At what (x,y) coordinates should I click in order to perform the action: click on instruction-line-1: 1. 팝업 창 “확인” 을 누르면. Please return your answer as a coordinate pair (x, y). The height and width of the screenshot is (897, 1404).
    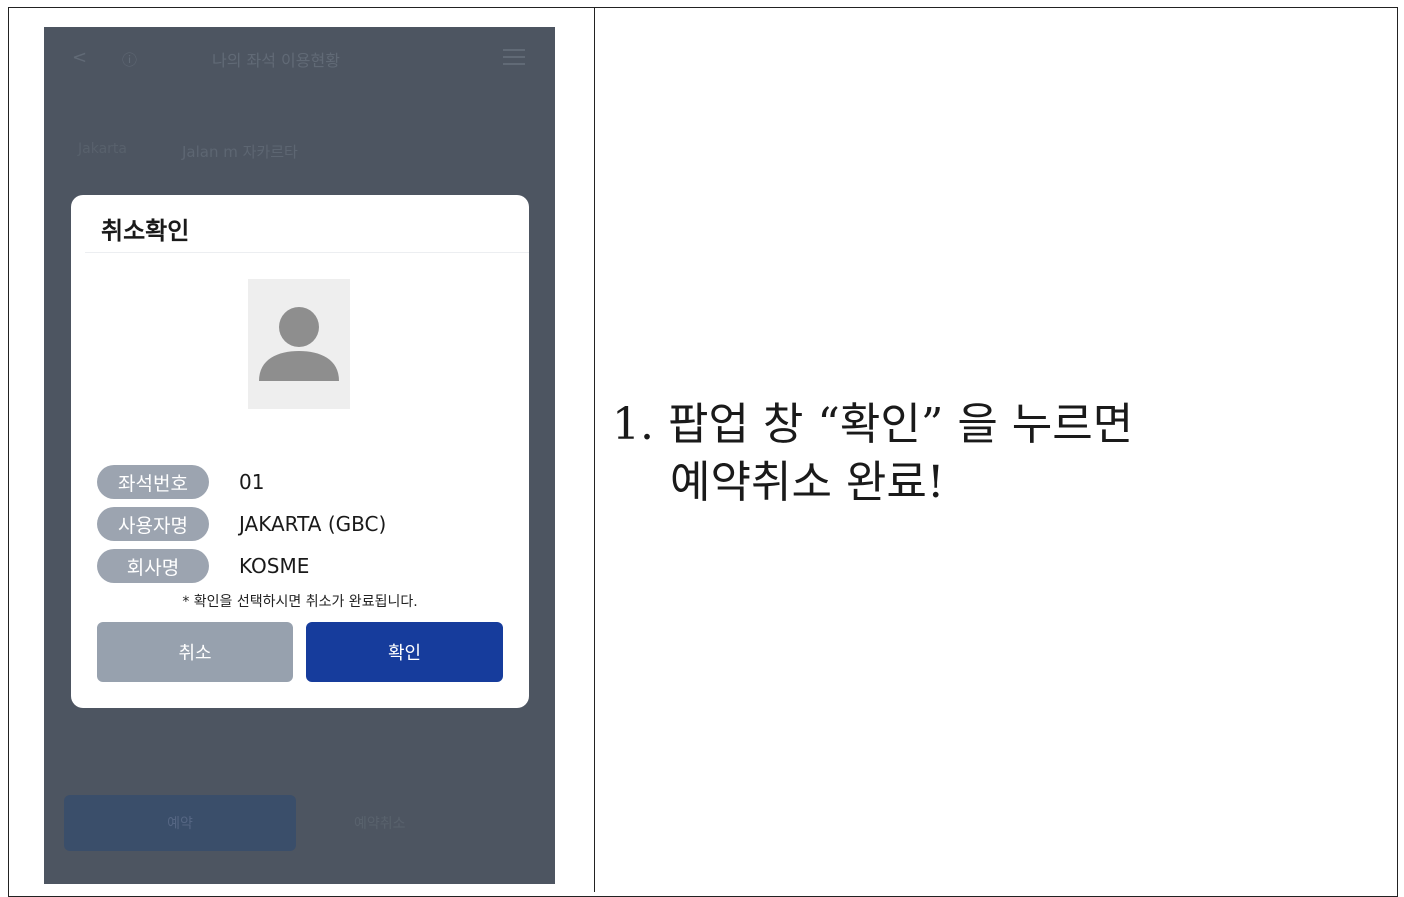
    Looking at the image, I should click on (873, 424).